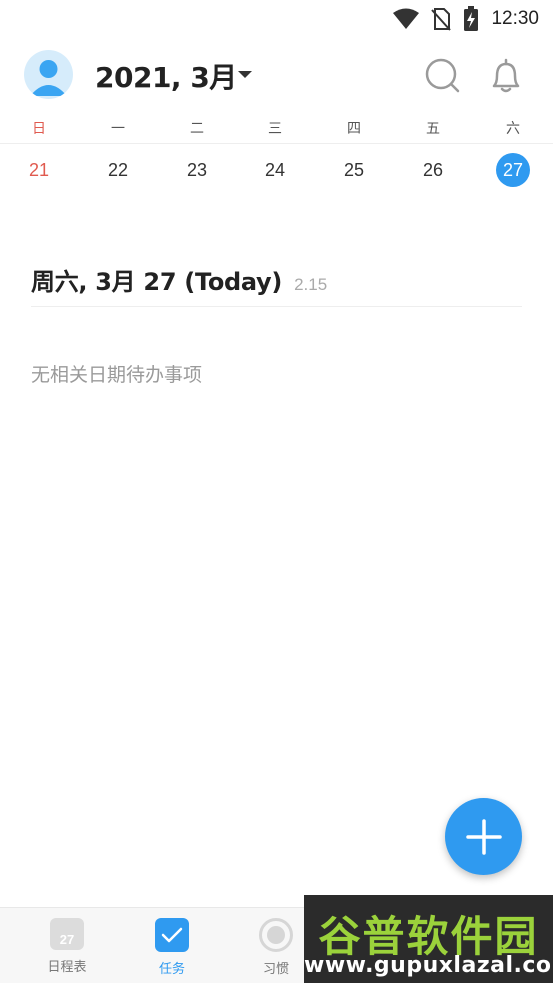  Describe the element at coordinates (197, 129) in the screenshot. I see `weekday-label-tue: 二` at that location.